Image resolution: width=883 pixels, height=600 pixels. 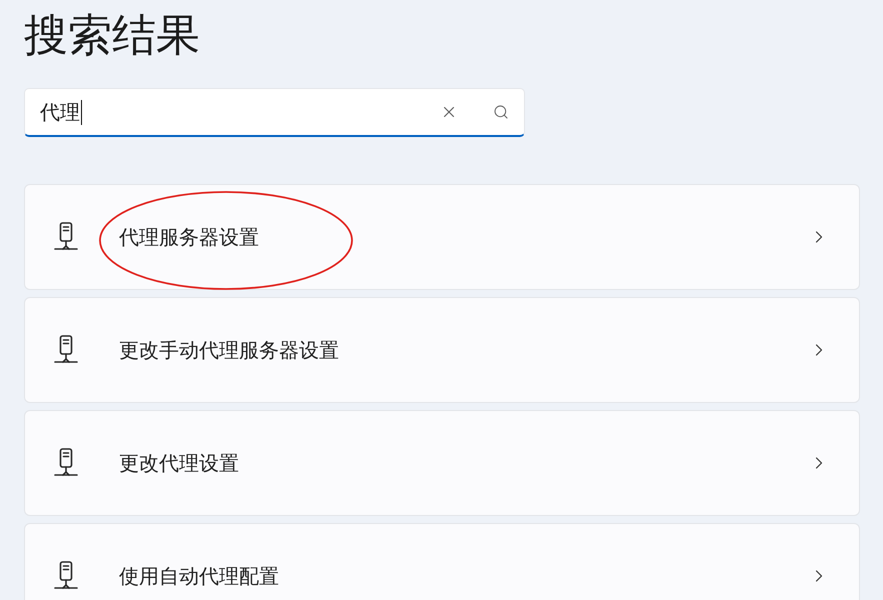 What do you see at coordinates (442, 561) in the screenshot?
I see `result-item: 使用自动代理配置` at bounding box center [442, 561].